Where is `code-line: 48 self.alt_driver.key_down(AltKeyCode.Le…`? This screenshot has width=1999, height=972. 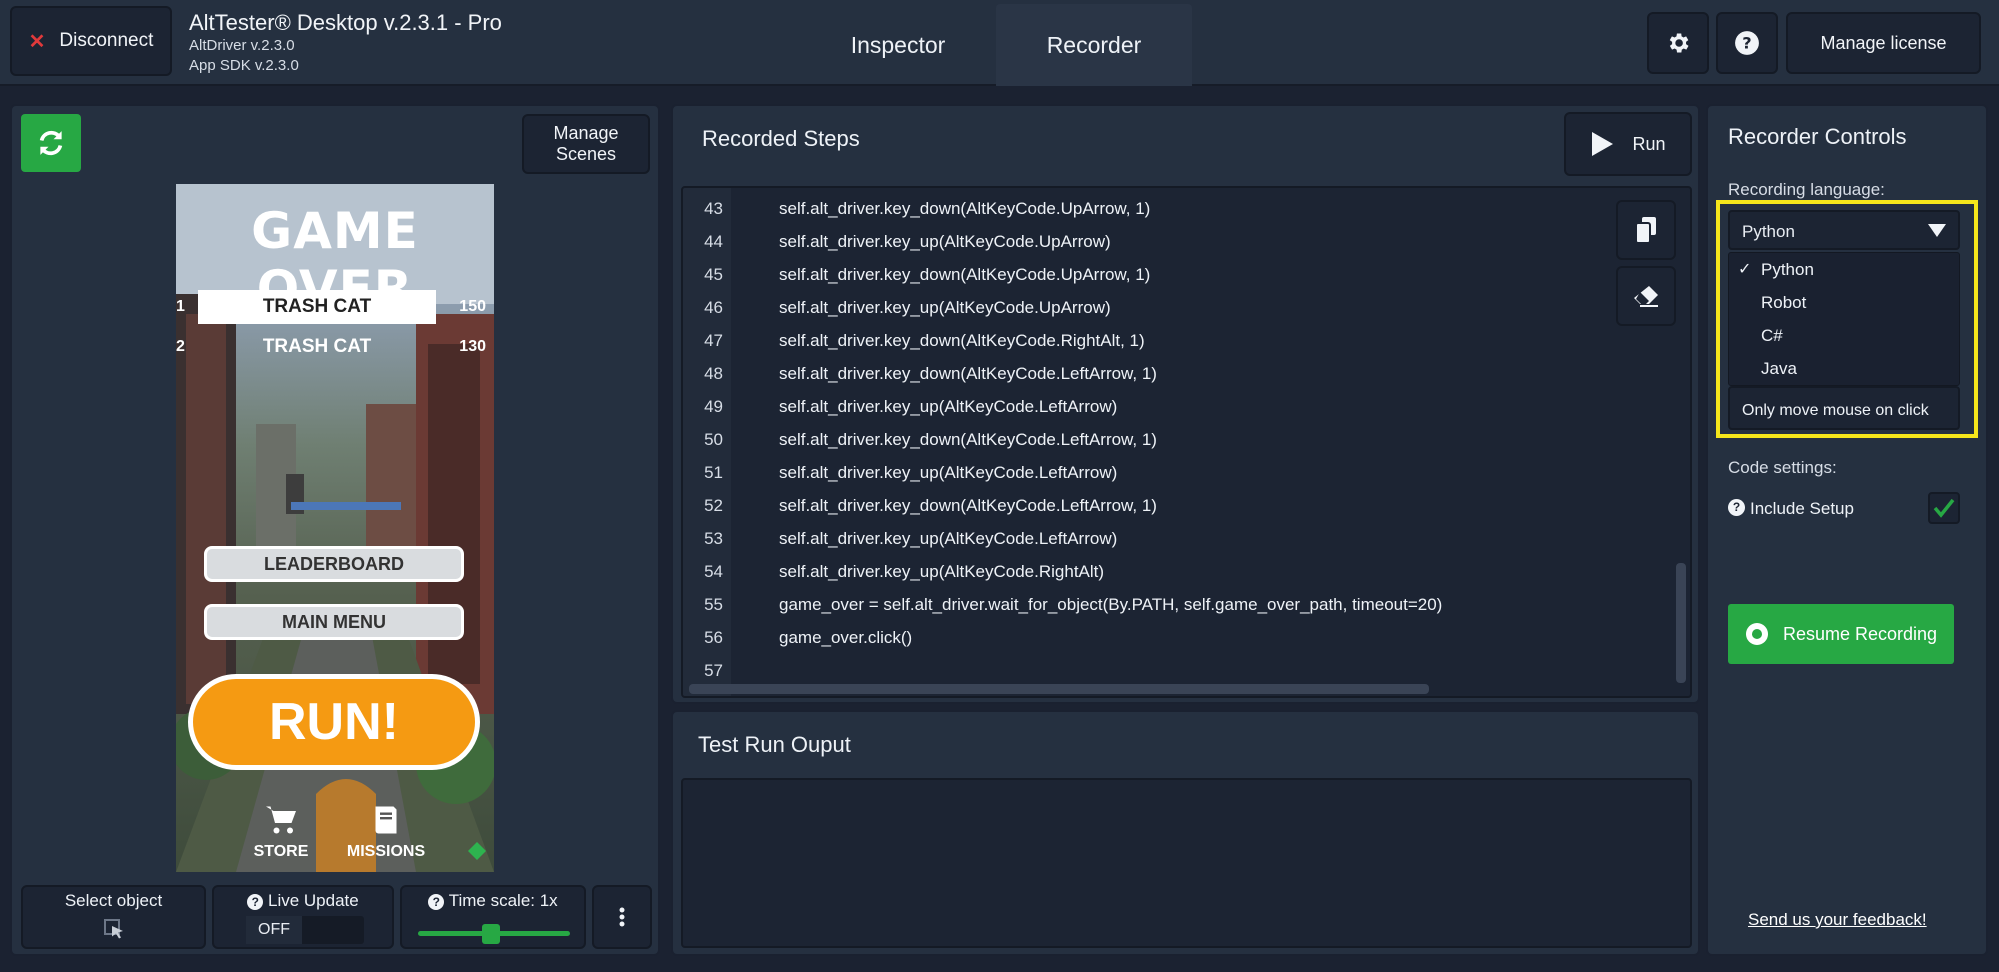
code-line: 48 self.alt_driver.key_down(AltKeyCode.Le… is located at coordinates (1186, 373).